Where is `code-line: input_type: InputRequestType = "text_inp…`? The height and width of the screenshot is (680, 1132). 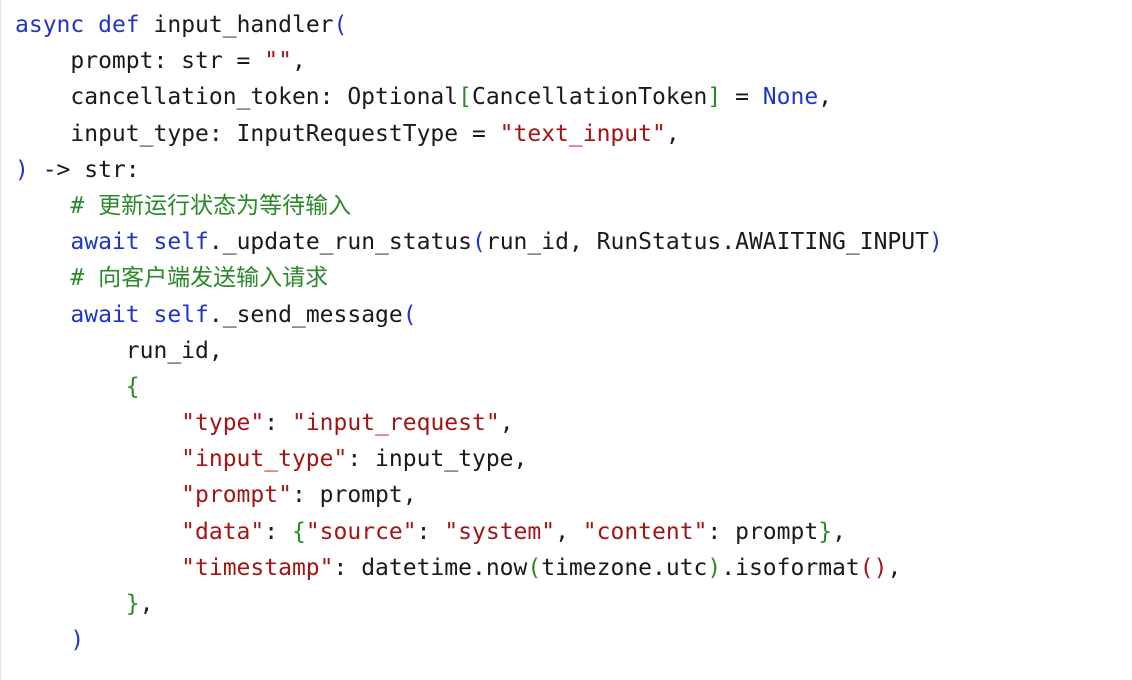
code-line: input_type: InputRequestType = "text_inp… is located at coordinates (479, 134).